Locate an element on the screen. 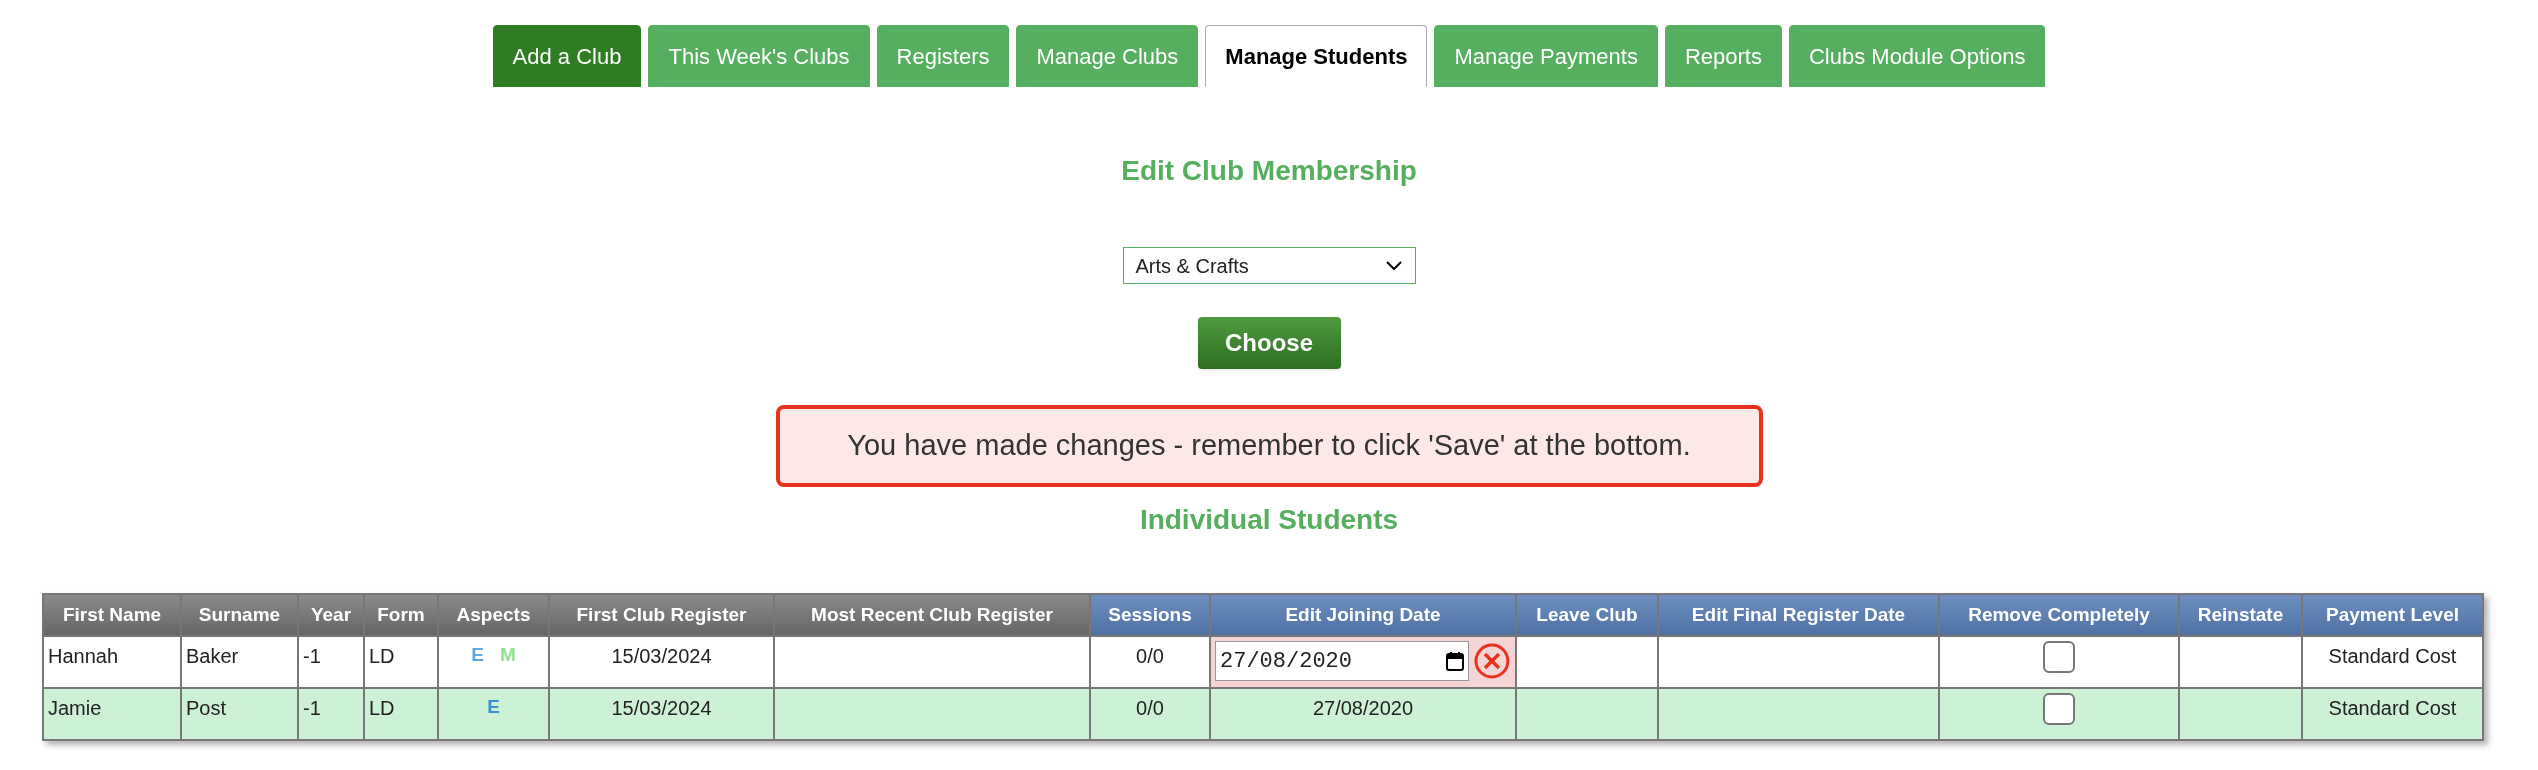  date-input: 27/08/2020 is located at coordinates (1342, 661).